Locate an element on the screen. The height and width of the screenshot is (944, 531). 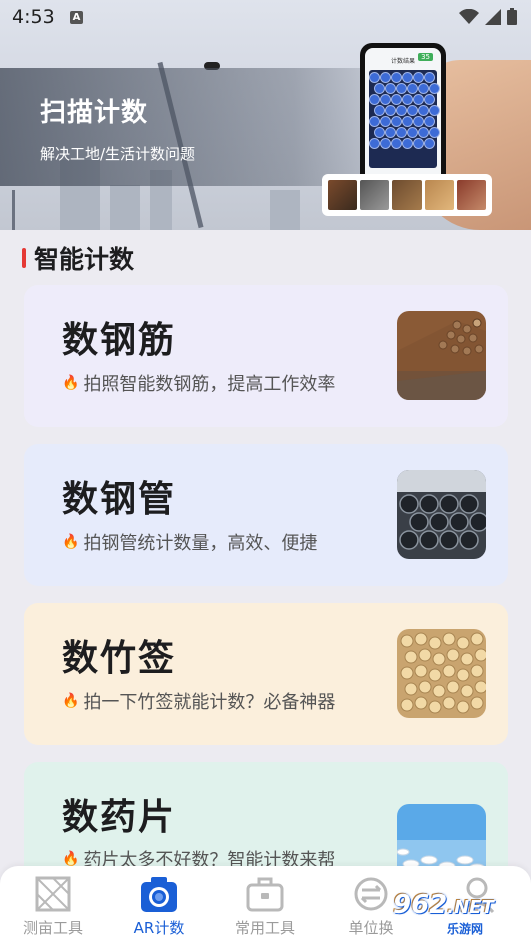
phone-screen: 计数结果 35 is located at coordinates (403, 118).